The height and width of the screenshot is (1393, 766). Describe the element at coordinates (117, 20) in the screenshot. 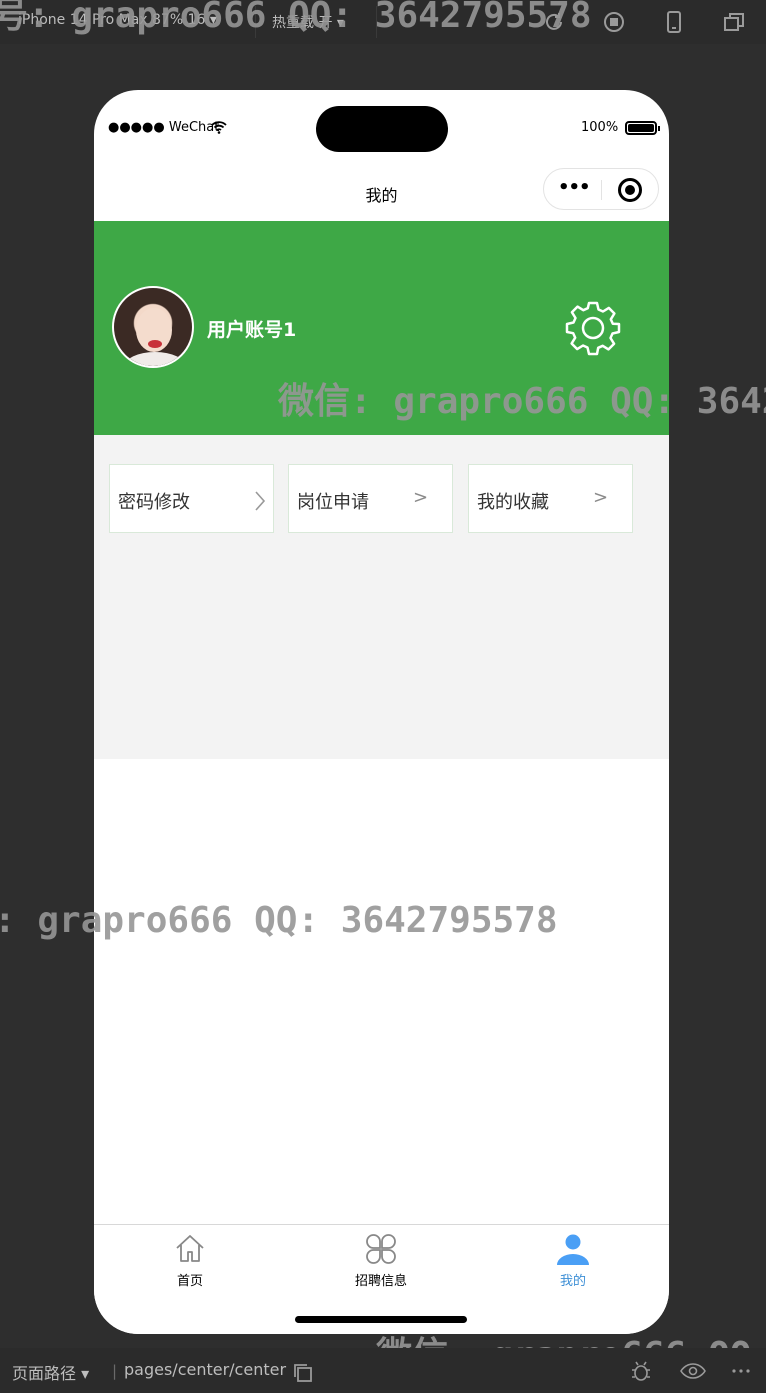

I see `device-select: iPhone 14 Pro Max 87% 16 ▾` at that location.